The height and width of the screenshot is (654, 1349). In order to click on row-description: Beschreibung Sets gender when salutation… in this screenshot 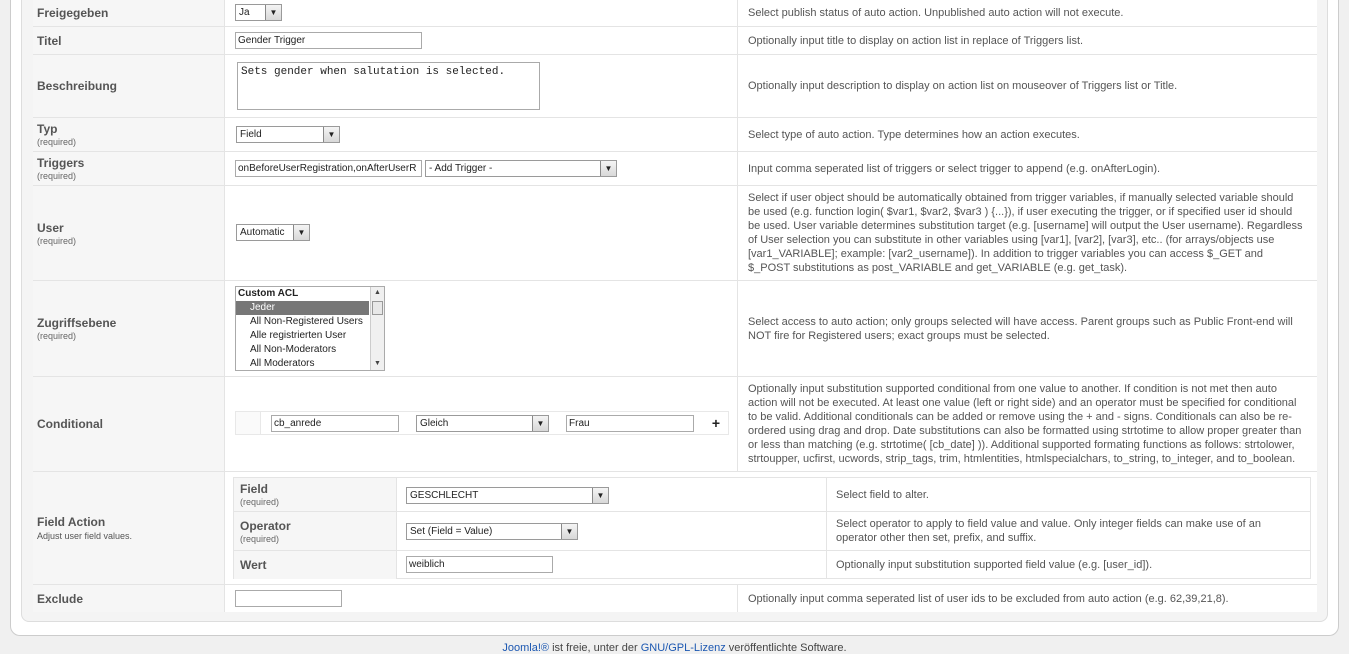, I will do `click(675, 86)`.